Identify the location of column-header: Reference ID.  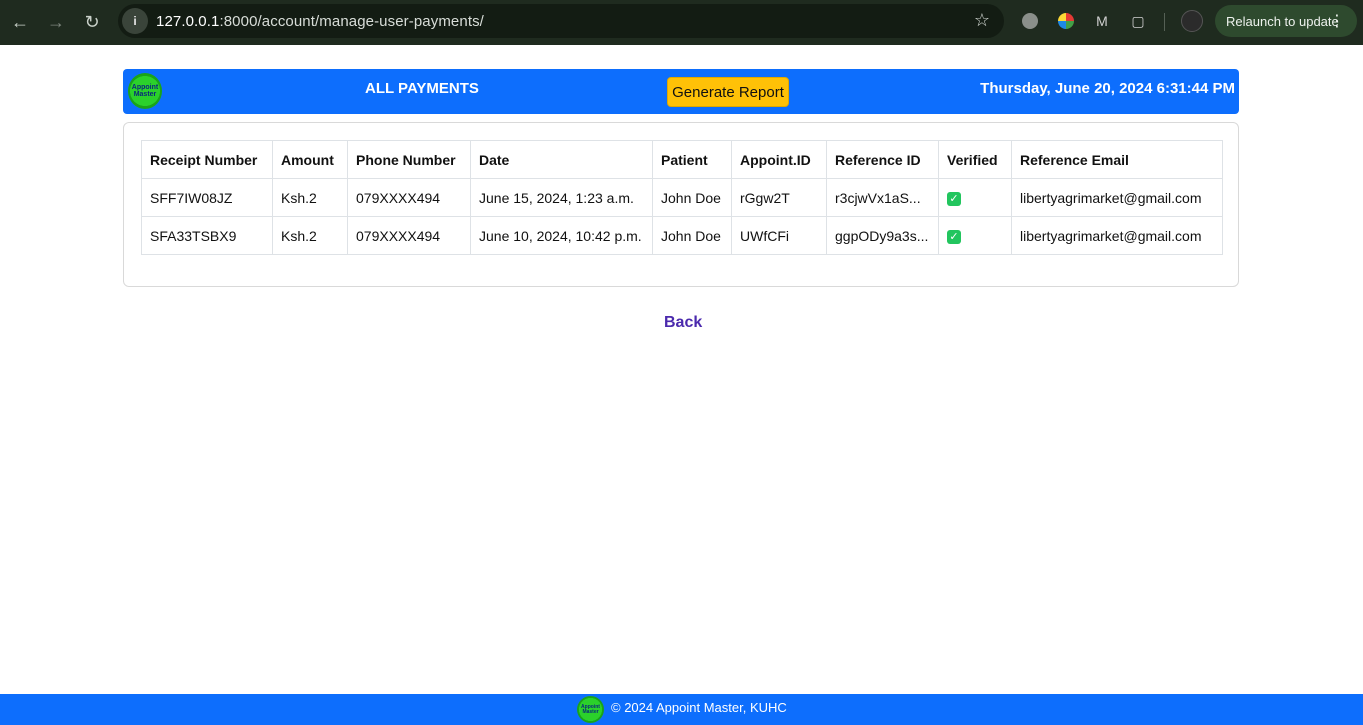
(882, 159).